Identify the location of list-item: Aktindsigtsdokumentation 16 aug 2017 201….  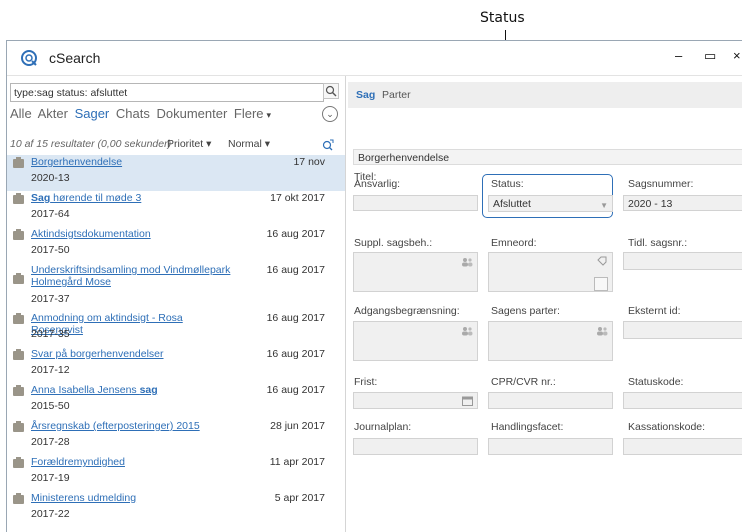
(176, 245).